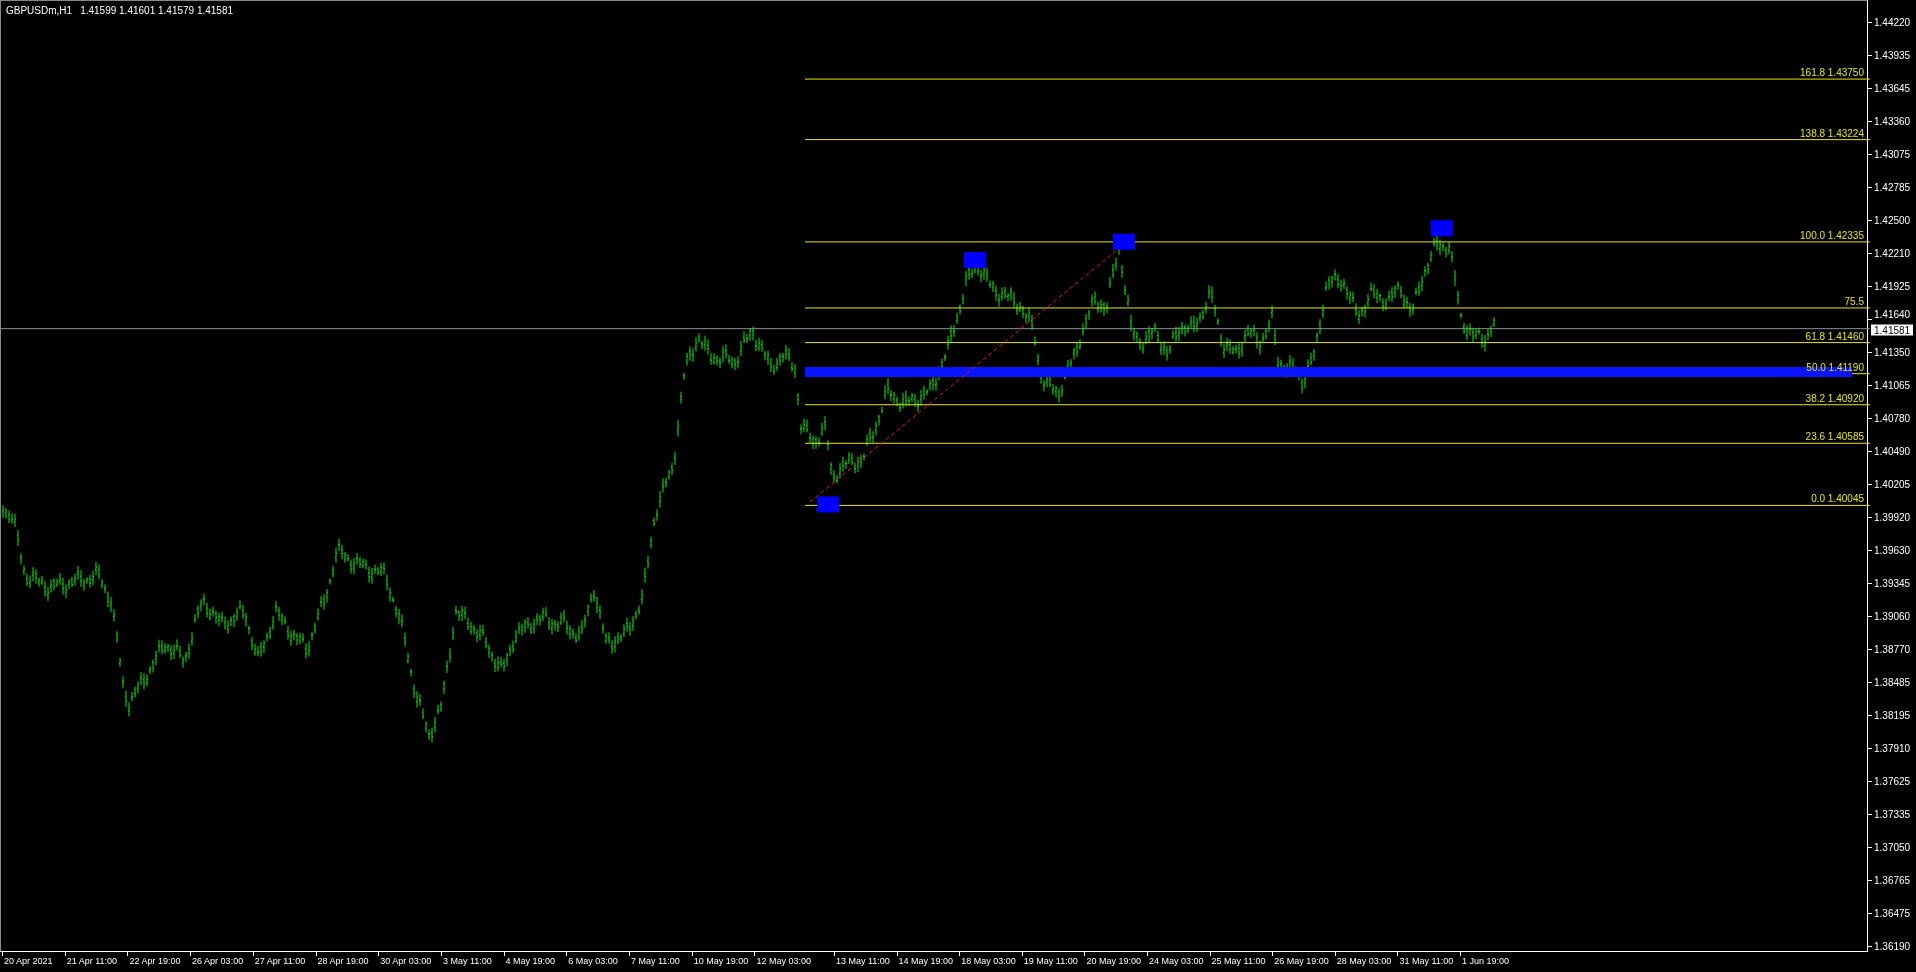  I want to click on symbol-title: GBPUSDm,H1, so click(39, 10).